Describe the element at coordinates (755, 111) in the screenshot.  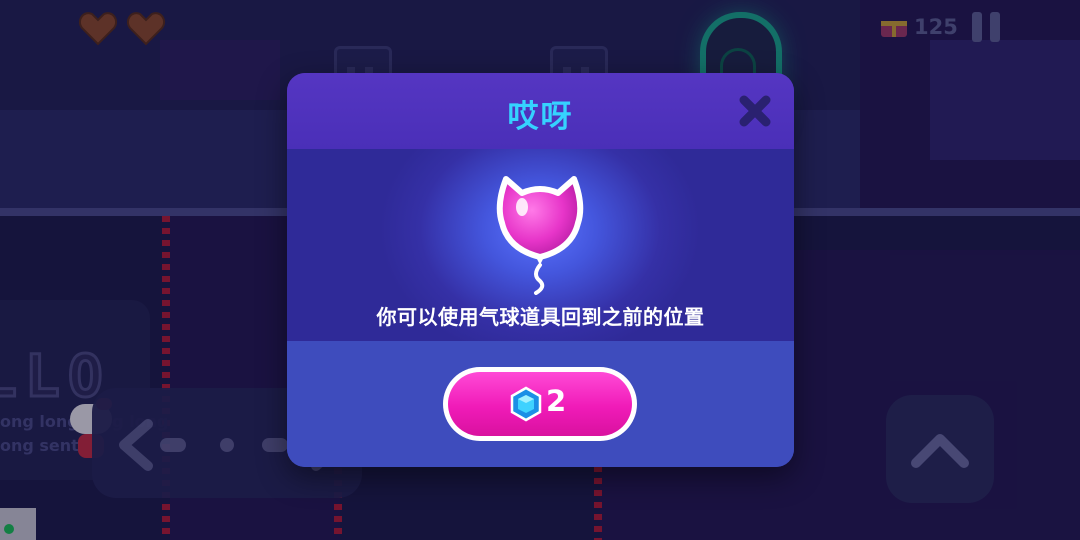
I see `close-icon` at that location.